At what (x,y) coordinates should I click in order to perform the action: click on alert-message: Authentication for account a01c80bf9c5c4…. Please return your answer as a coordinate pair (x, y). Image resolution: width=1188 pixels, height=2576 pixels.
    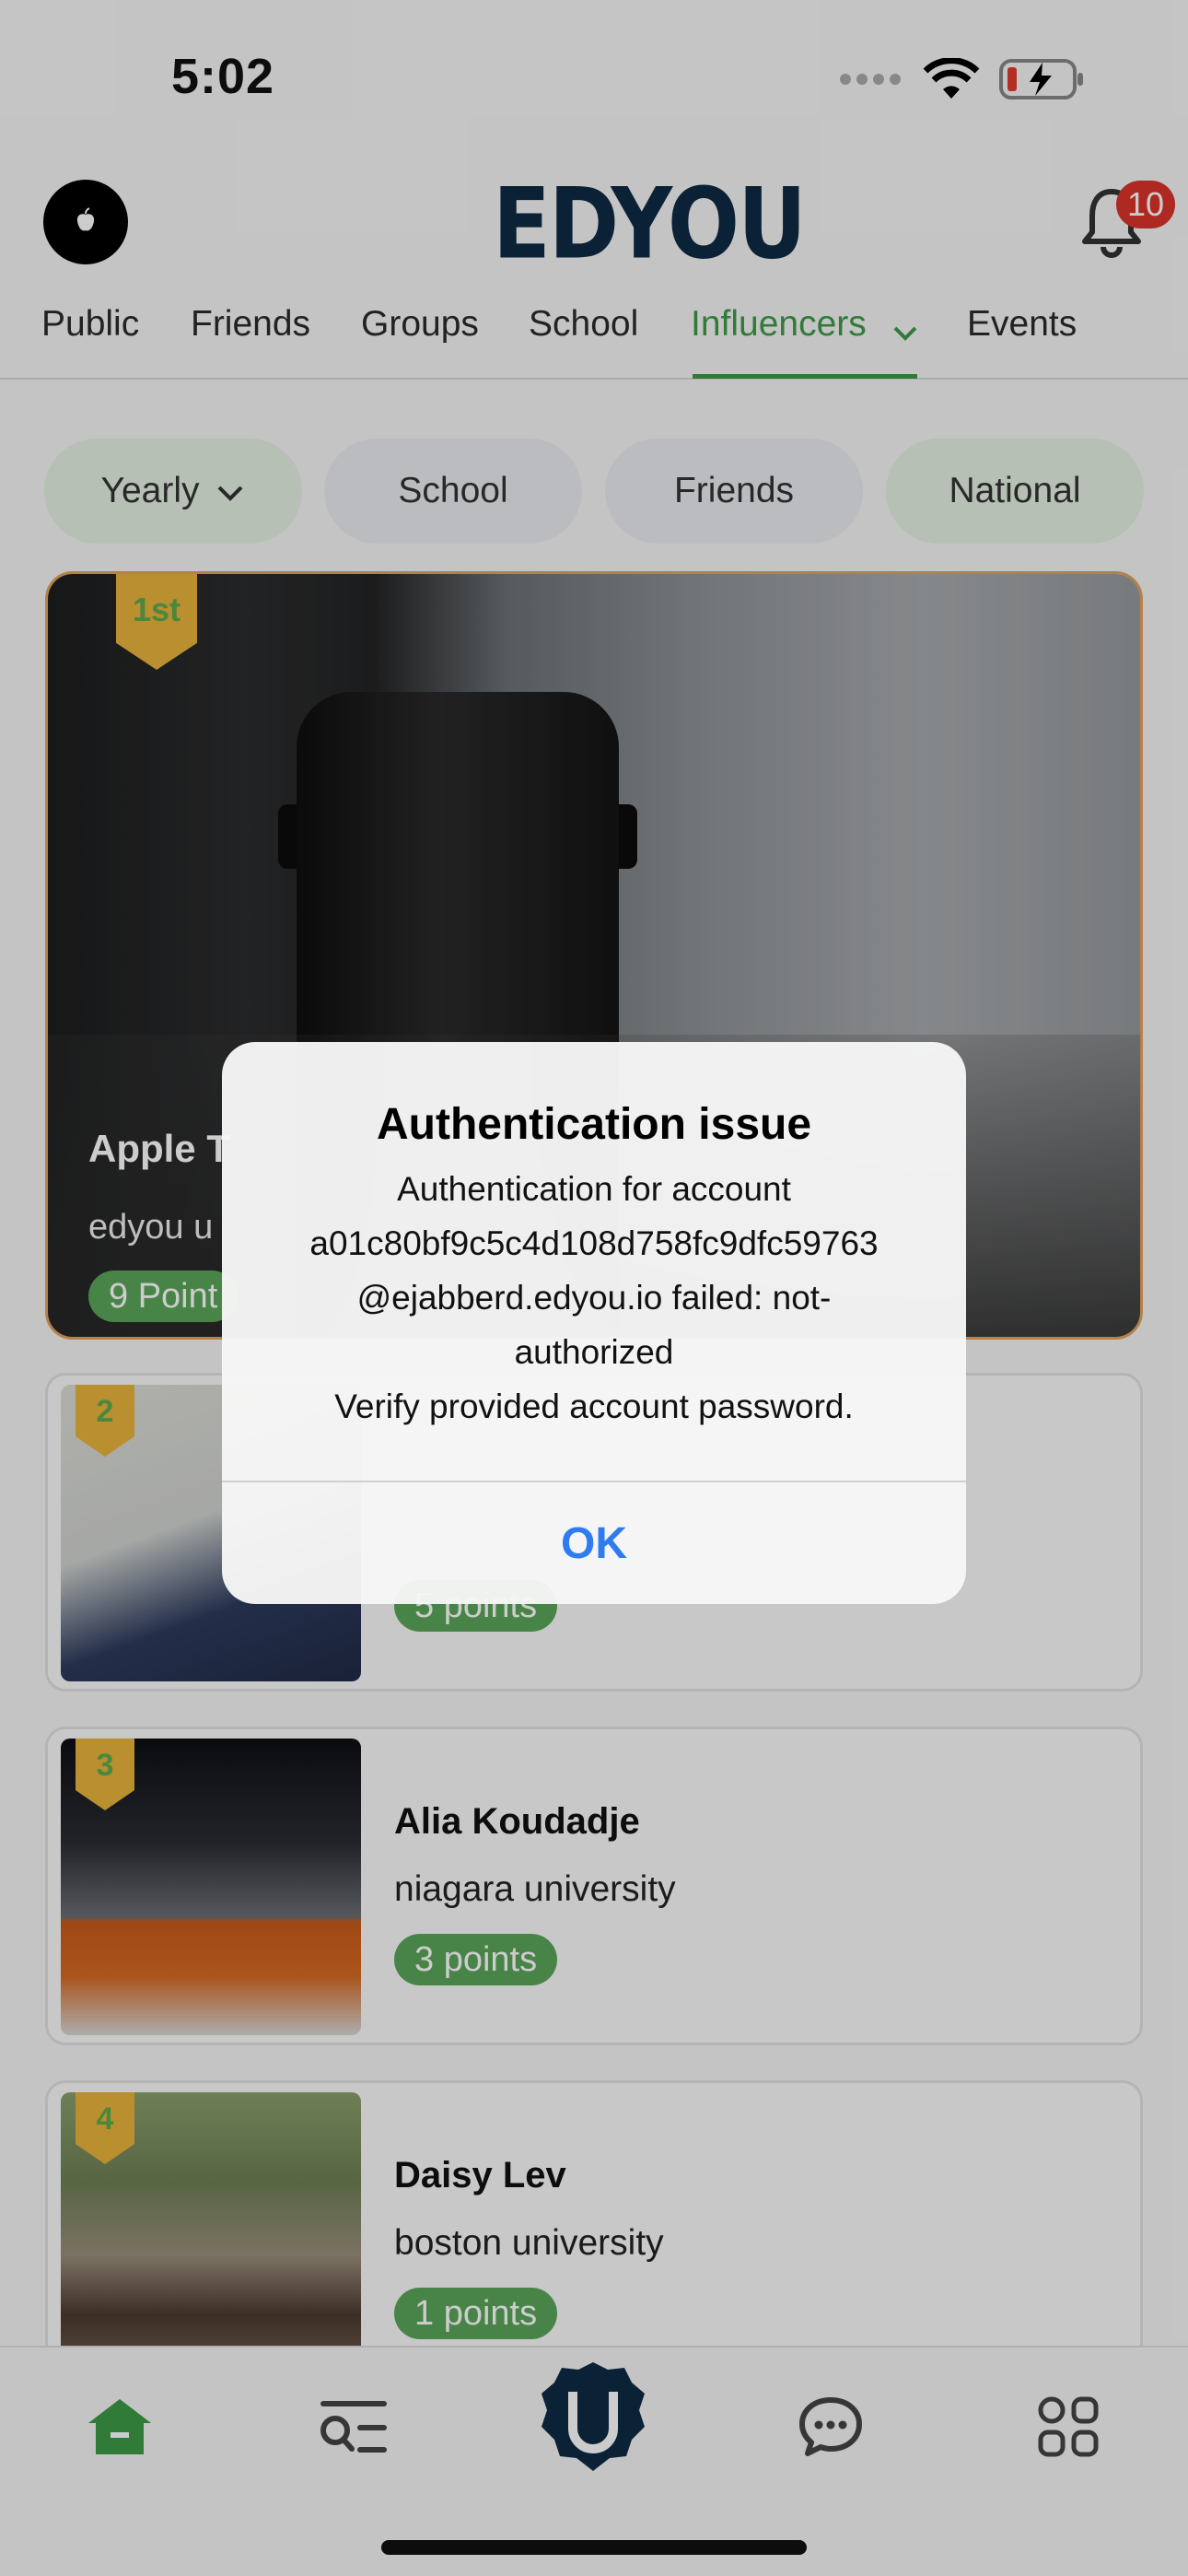
    Looking at the image, I should click on (594, 1298).